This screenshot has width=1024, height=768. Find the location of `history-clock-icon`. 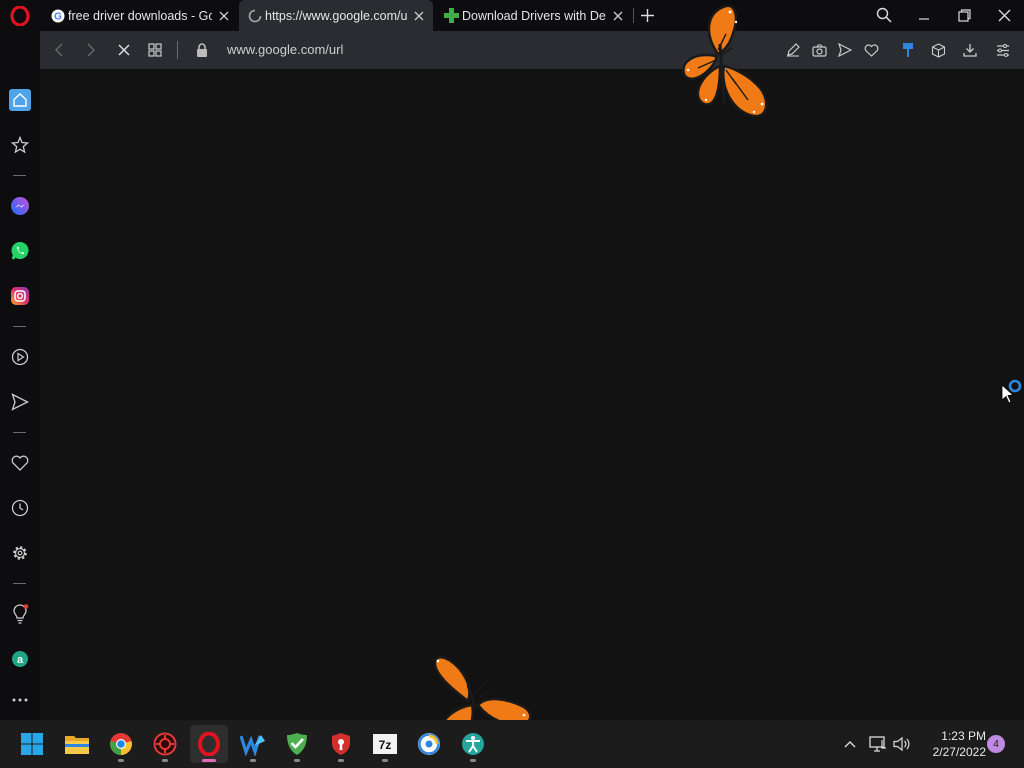

history-clock-icon is located at coordinates (20, 508).